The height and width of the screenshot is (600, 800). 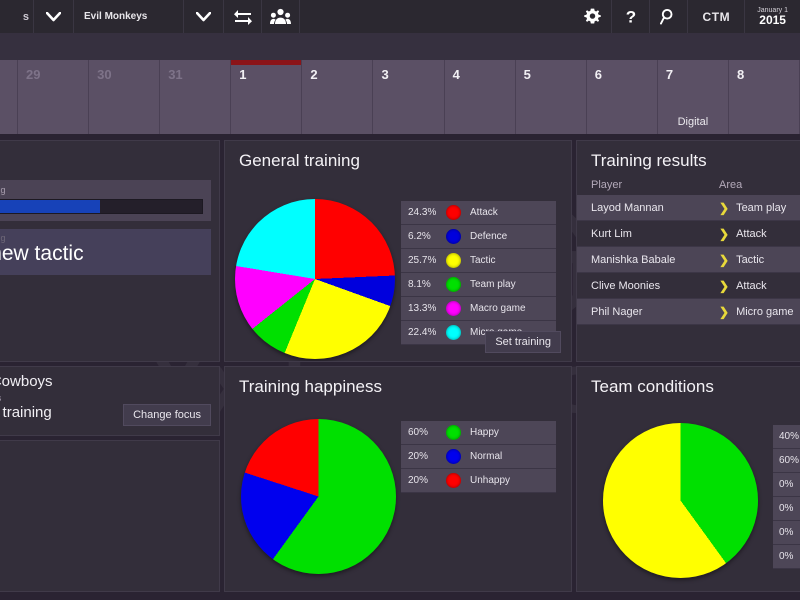 What do you see at coordinates (243, 16) in the screenshot?
I see `transfer-arrows-icon` at bounding box center [243, 16].